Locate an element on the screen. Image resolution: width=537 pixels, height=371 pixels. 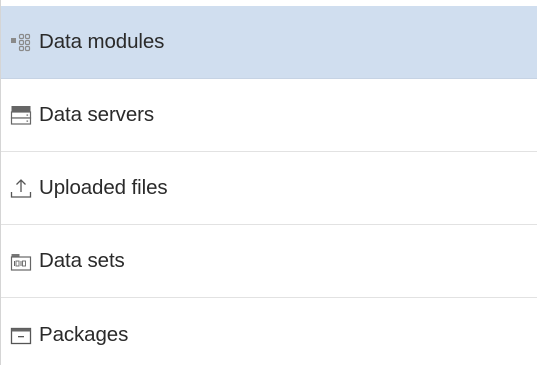
nav-item-label: Data servers is located at coordinates (97, 114).